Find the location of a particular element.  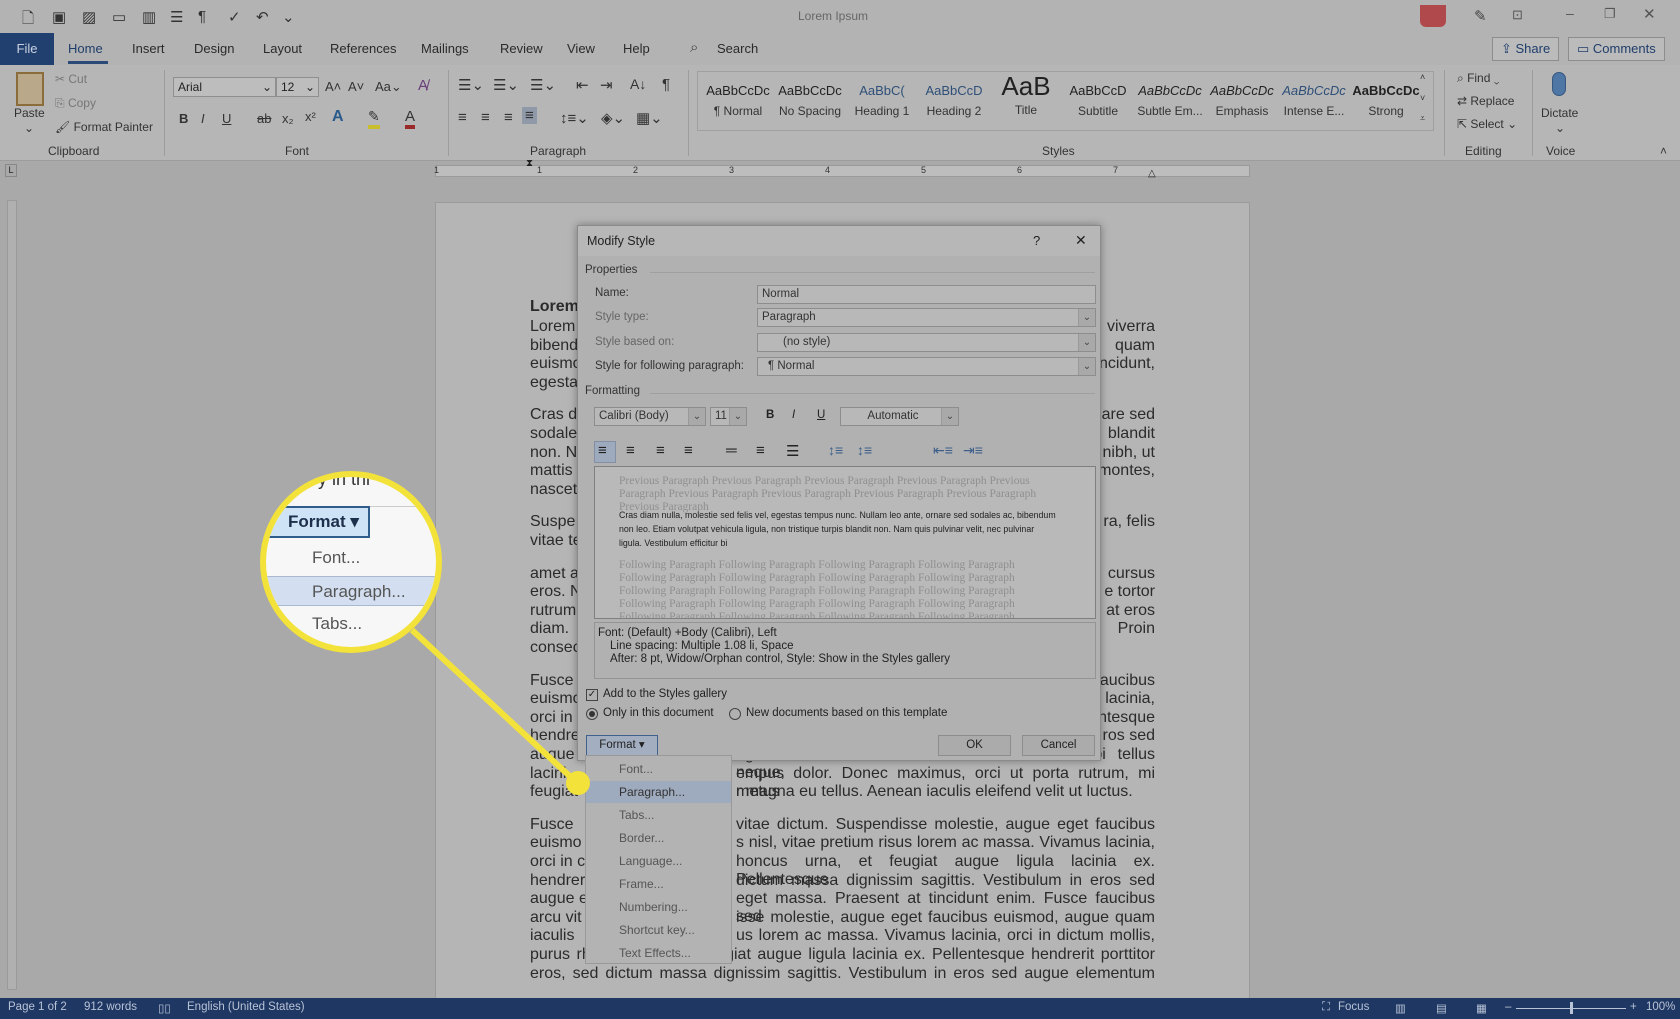

tab-selector: L is located at coordinates (11, 170).